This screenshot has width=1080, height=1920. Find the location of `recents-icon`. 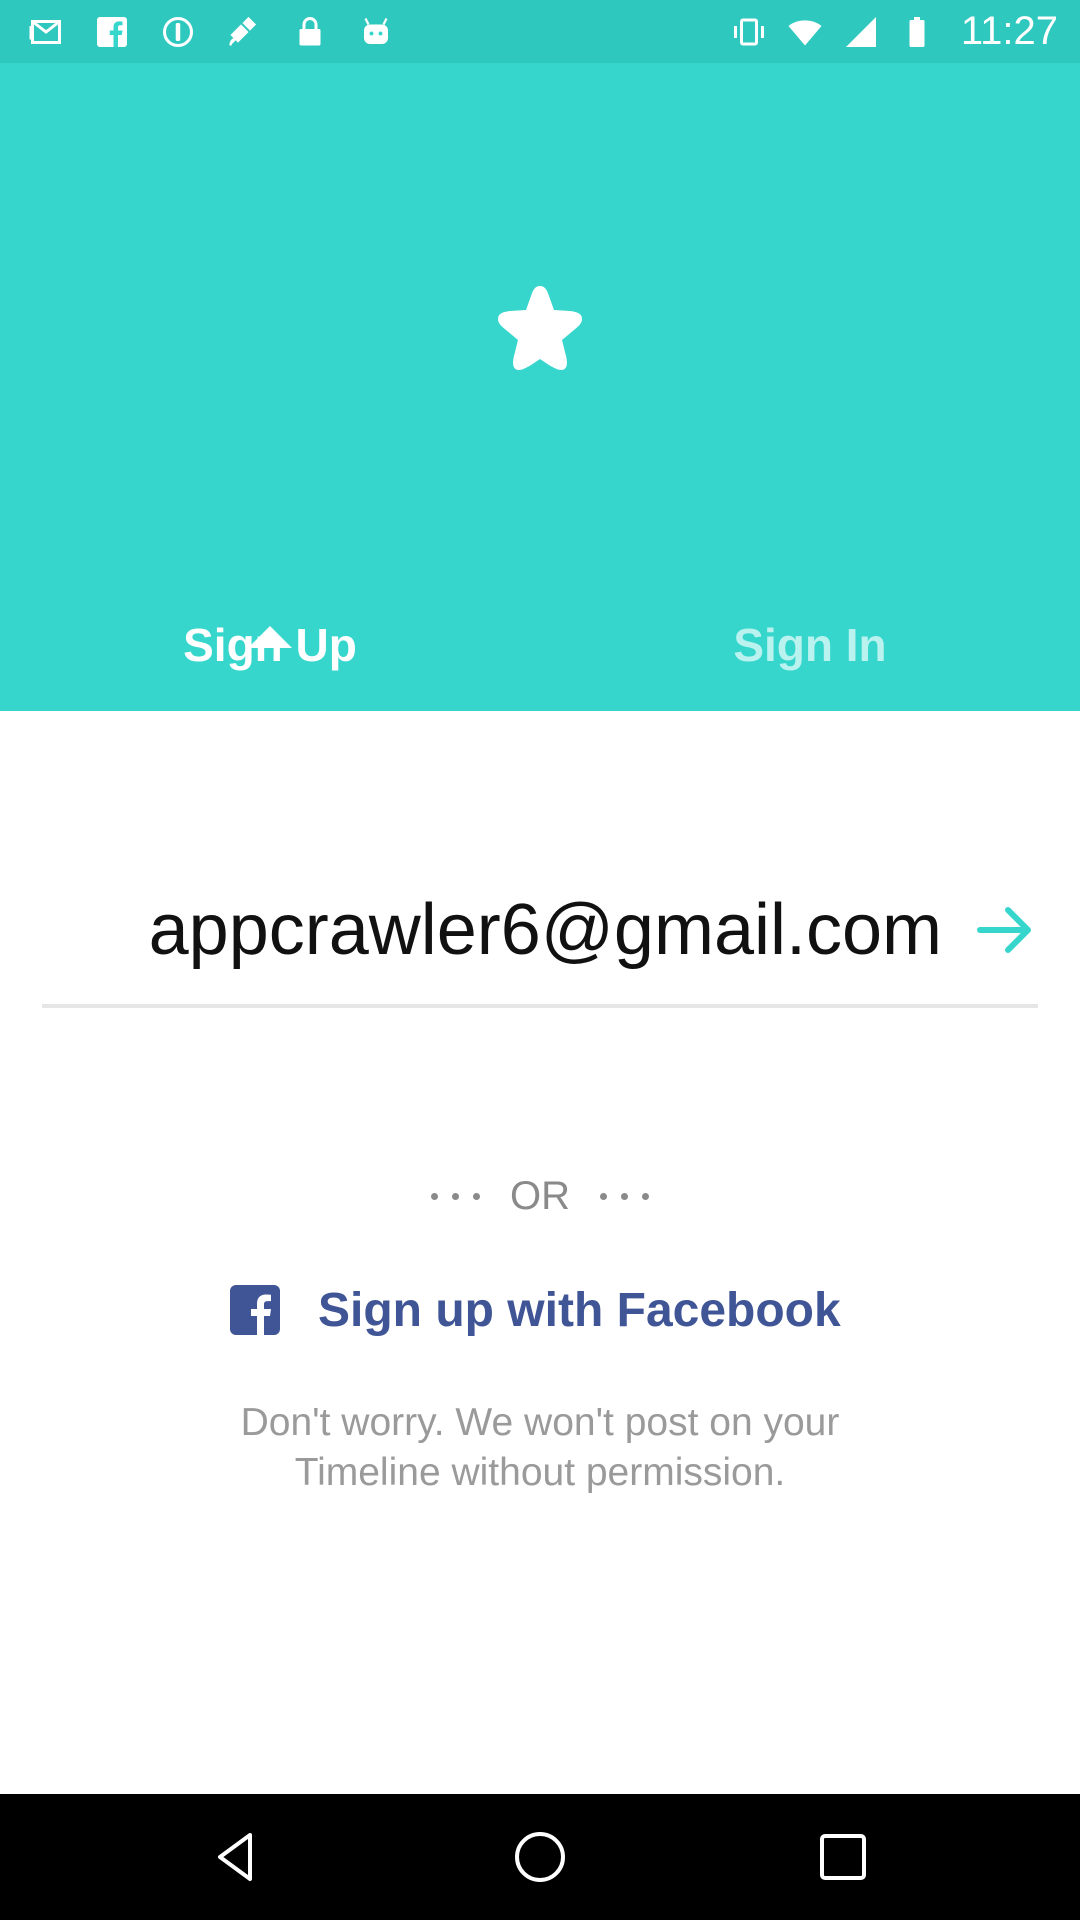

recents-icon is located at coordinates (843, 1857).